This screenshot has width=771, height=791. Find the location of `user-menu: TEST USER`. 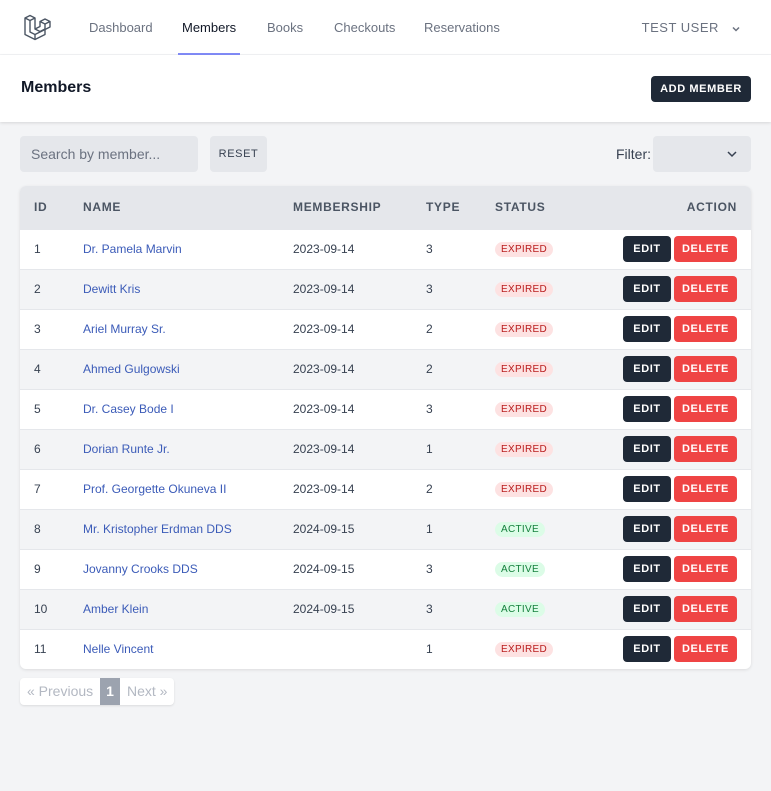

user-menu: TEST USER is located at coordinates (691, 27).